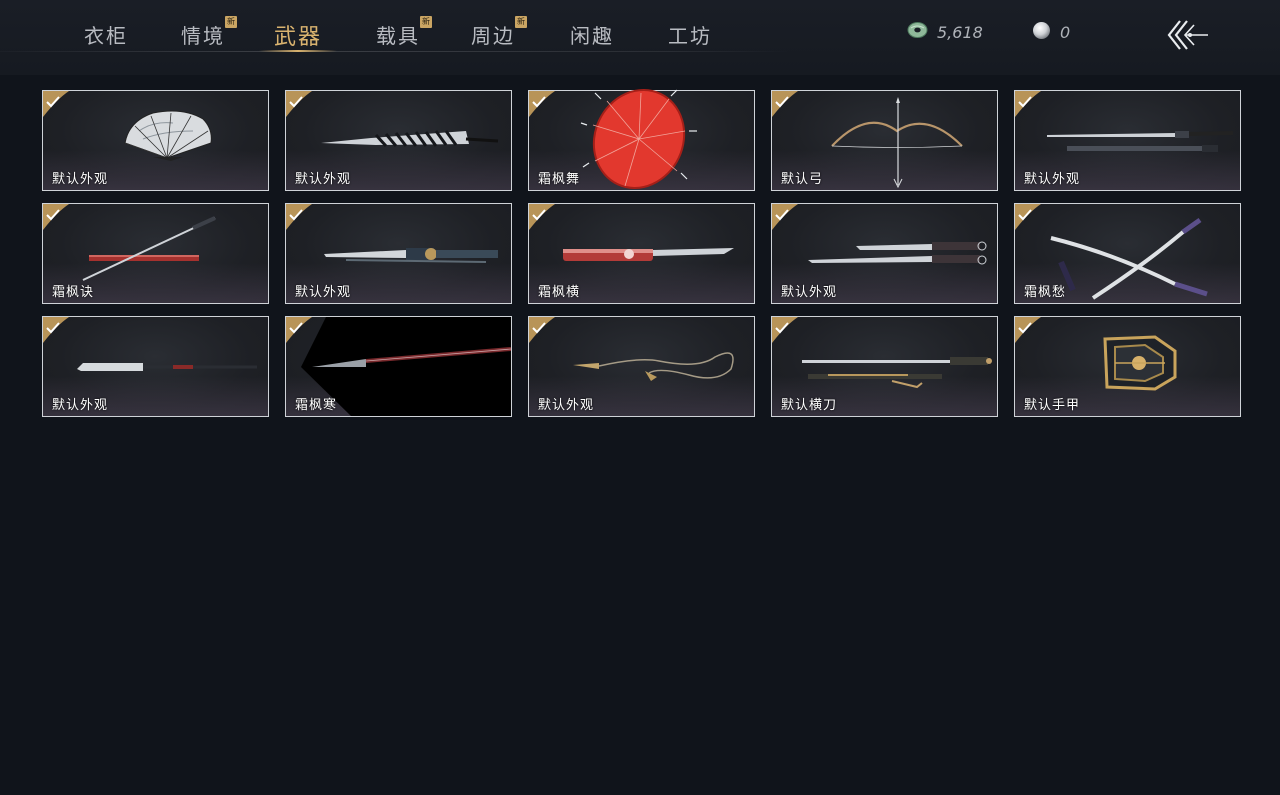 The height and width of the screenshot is (795, 1280). Describe the element at coordinates (1127, 366) in the screenshot. I see `weapon-card: 默认手甲` at that location.